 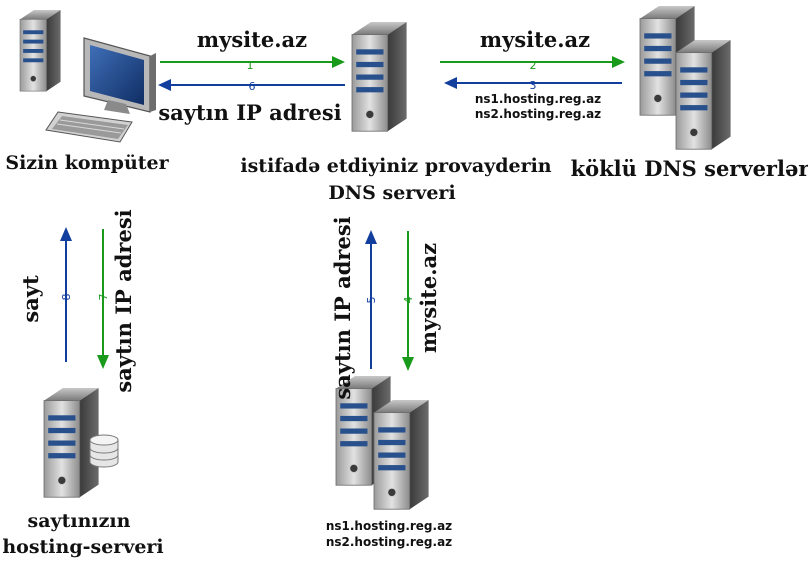 What do you see at coordinates (103, 297) in the screenshot?
I see `step-7: 7` at bounding box center [103, 297].